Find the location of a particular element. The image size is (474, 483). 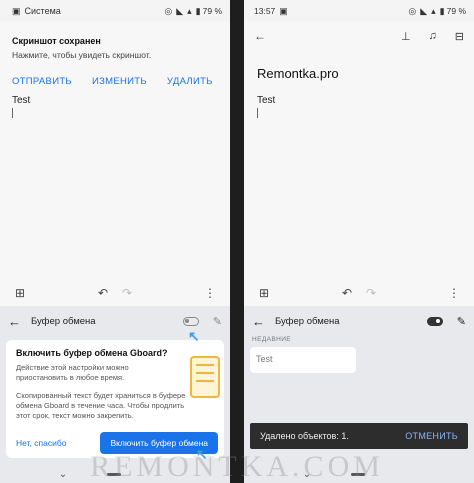

pin-icon: ⊥ is located at coordinates (406, 36).